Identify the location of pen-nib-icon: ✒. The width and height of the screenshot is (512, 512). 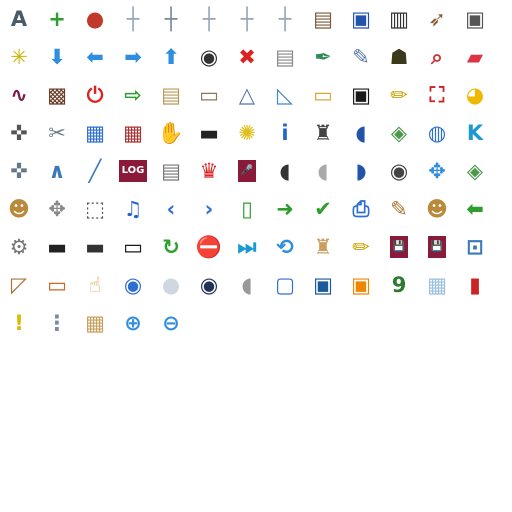
(323, 57).